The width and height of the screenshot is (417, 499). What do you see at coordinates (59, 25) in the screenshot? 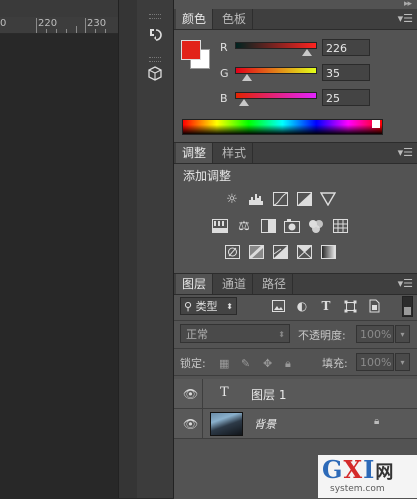
I see `horizontal-ruler: 0 220 230` at bounding box center [59, 25].